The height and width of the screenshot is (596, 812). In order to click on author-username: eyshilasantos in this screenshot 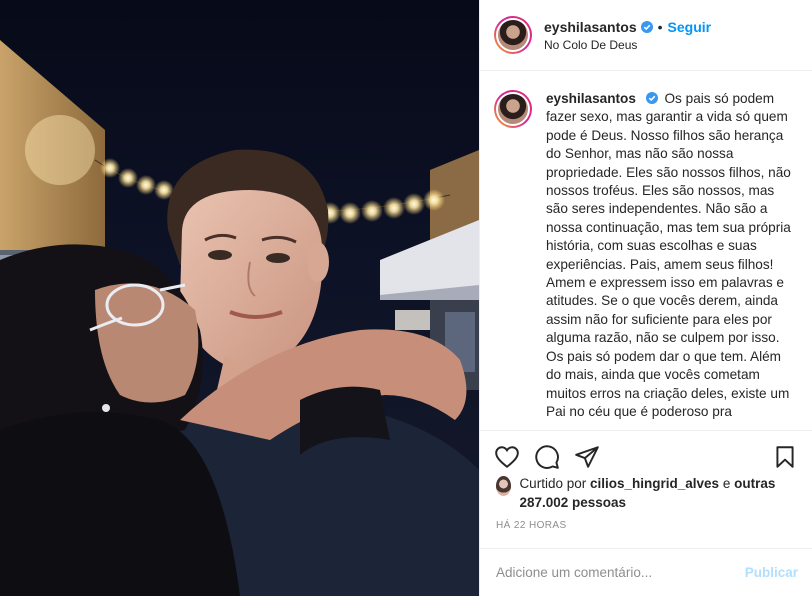, I will do `click(590, 27)`.